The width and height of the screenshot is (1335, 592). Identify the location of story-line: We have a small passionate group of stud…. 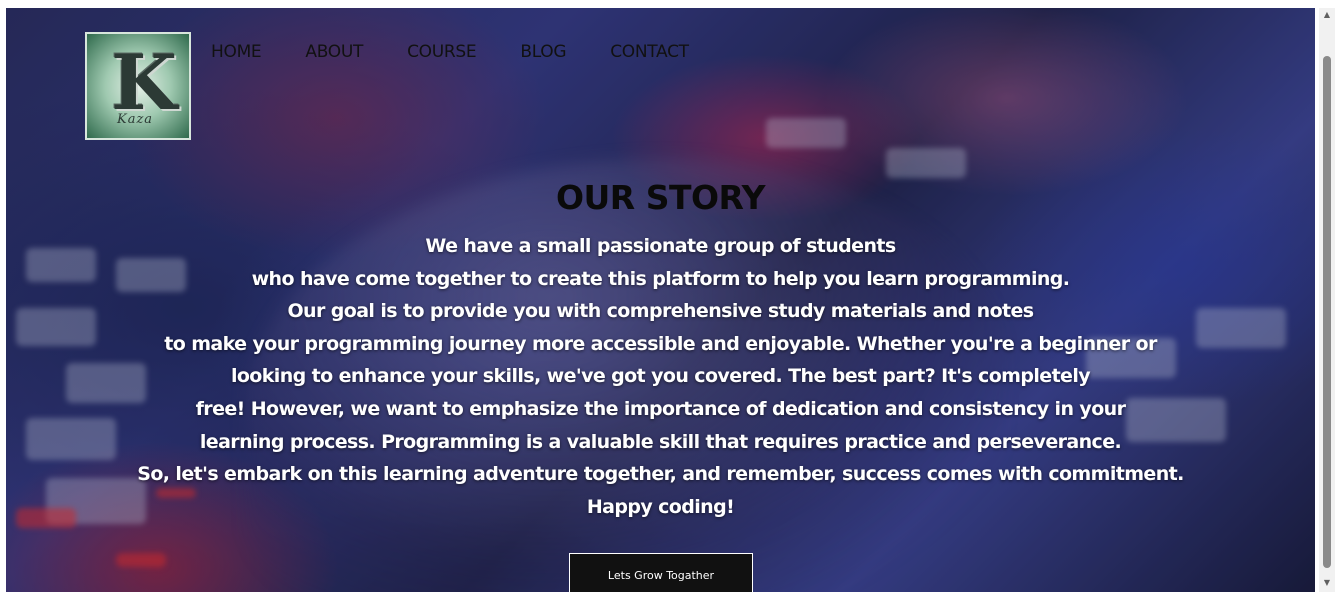
(660, 246).